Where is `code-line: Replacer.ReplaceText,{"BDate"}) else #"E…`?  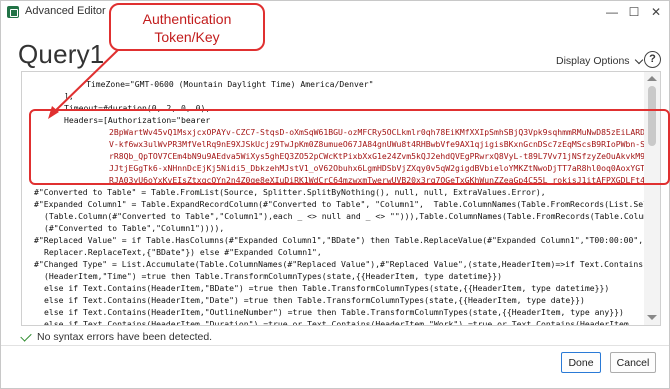 code-line: Replacer.ReplaceText,{"BDate"}) else #"E… is located at coordinates (183, 252).